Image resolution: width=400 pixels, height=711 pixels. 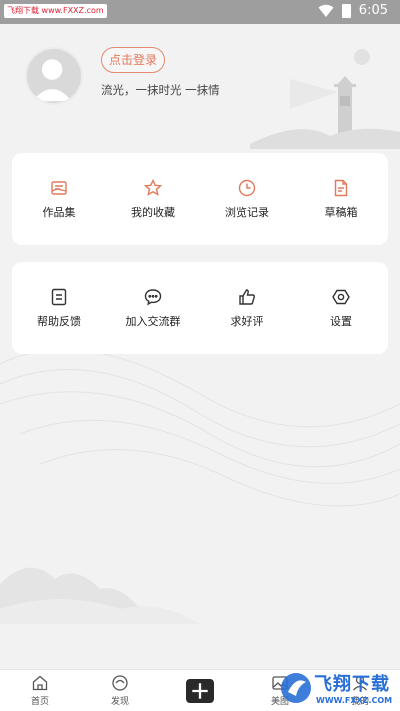 What do you see at coordinates (341, 297) in the screenshot?
I see `settings-icon` at bounding box center [341, 297].